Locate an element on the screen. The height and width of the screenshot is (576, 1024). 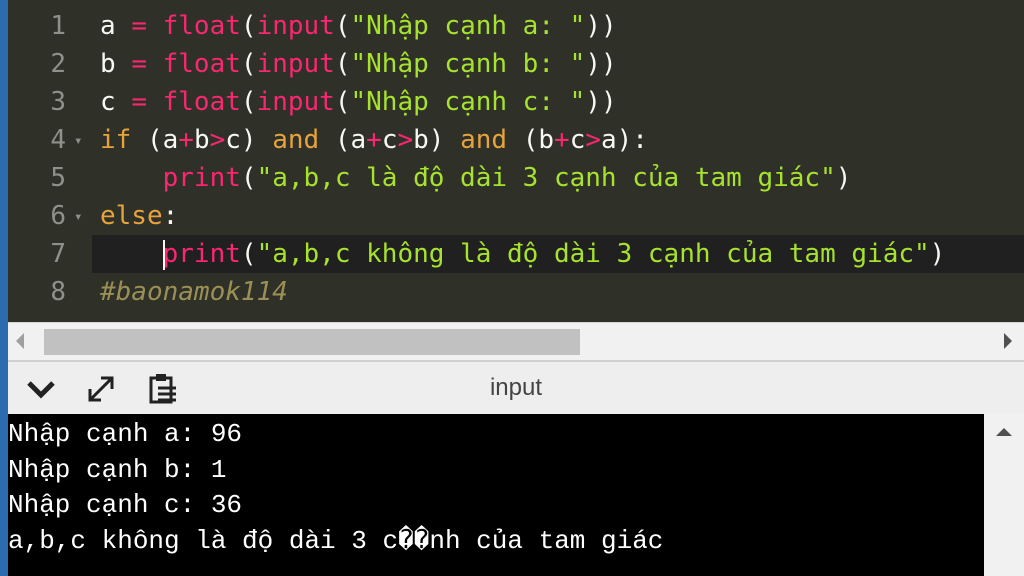
code-token: #baonamok114 is located at coordinates (194, 292).